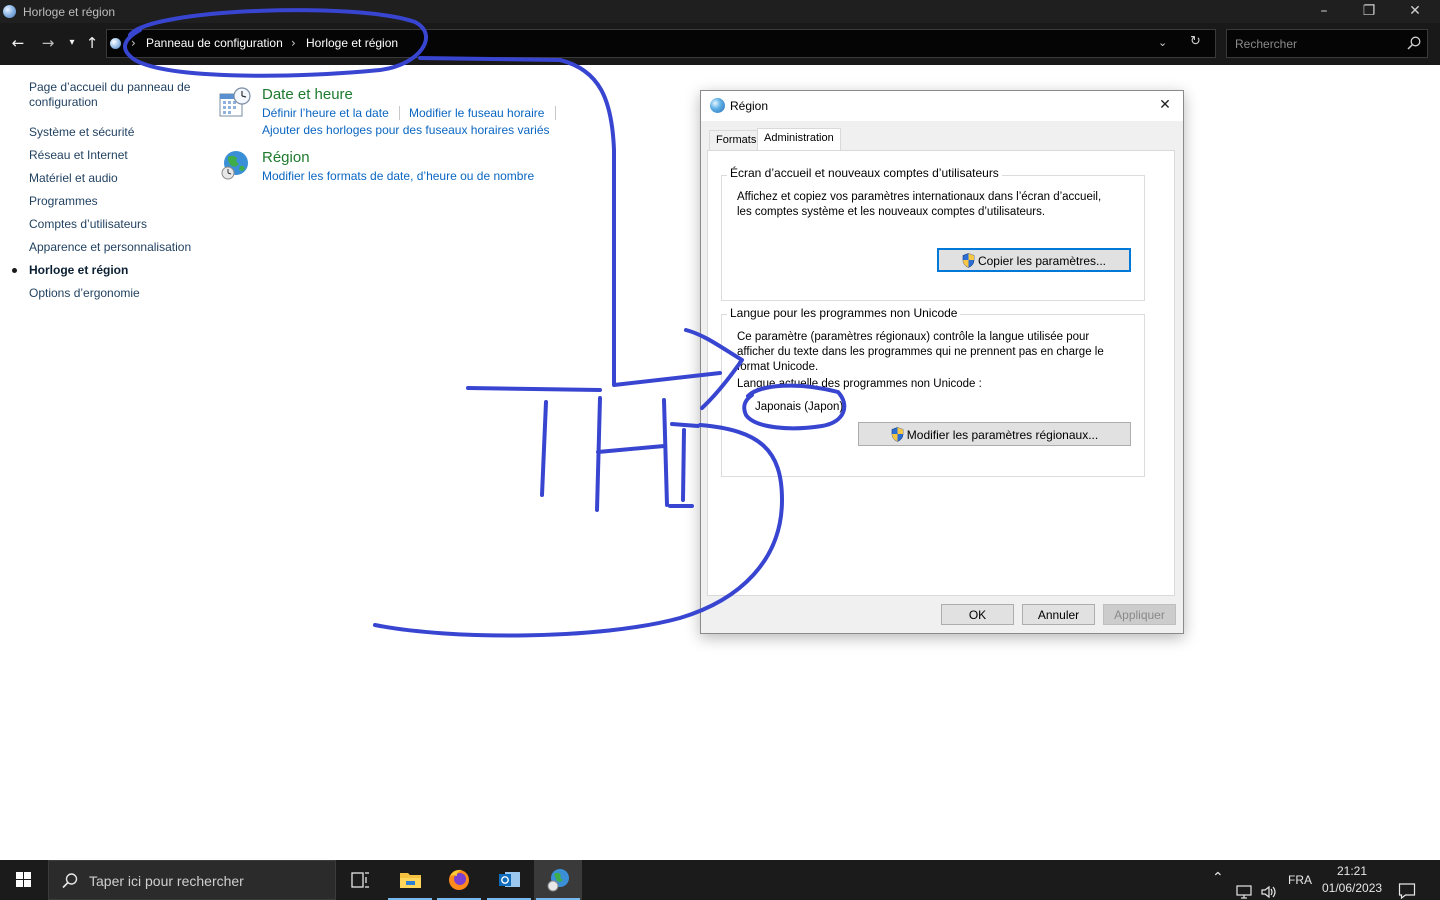  I want to click on sidebar-item-network-internet: Réseau et Internet, so click(78, 155).